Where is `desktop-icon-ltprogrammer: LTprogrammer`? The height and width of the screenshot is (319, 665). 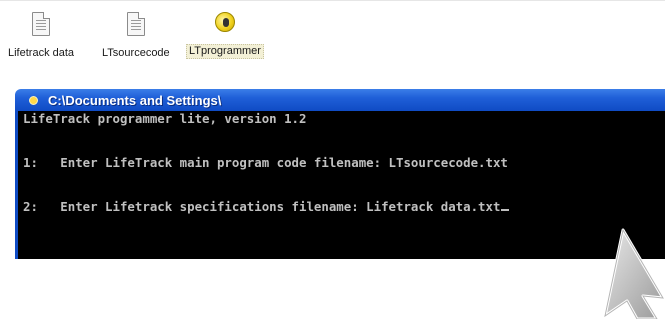 desktop-icon-ltprogrammer: LTprogrammer is located at coordinates (225, 35).